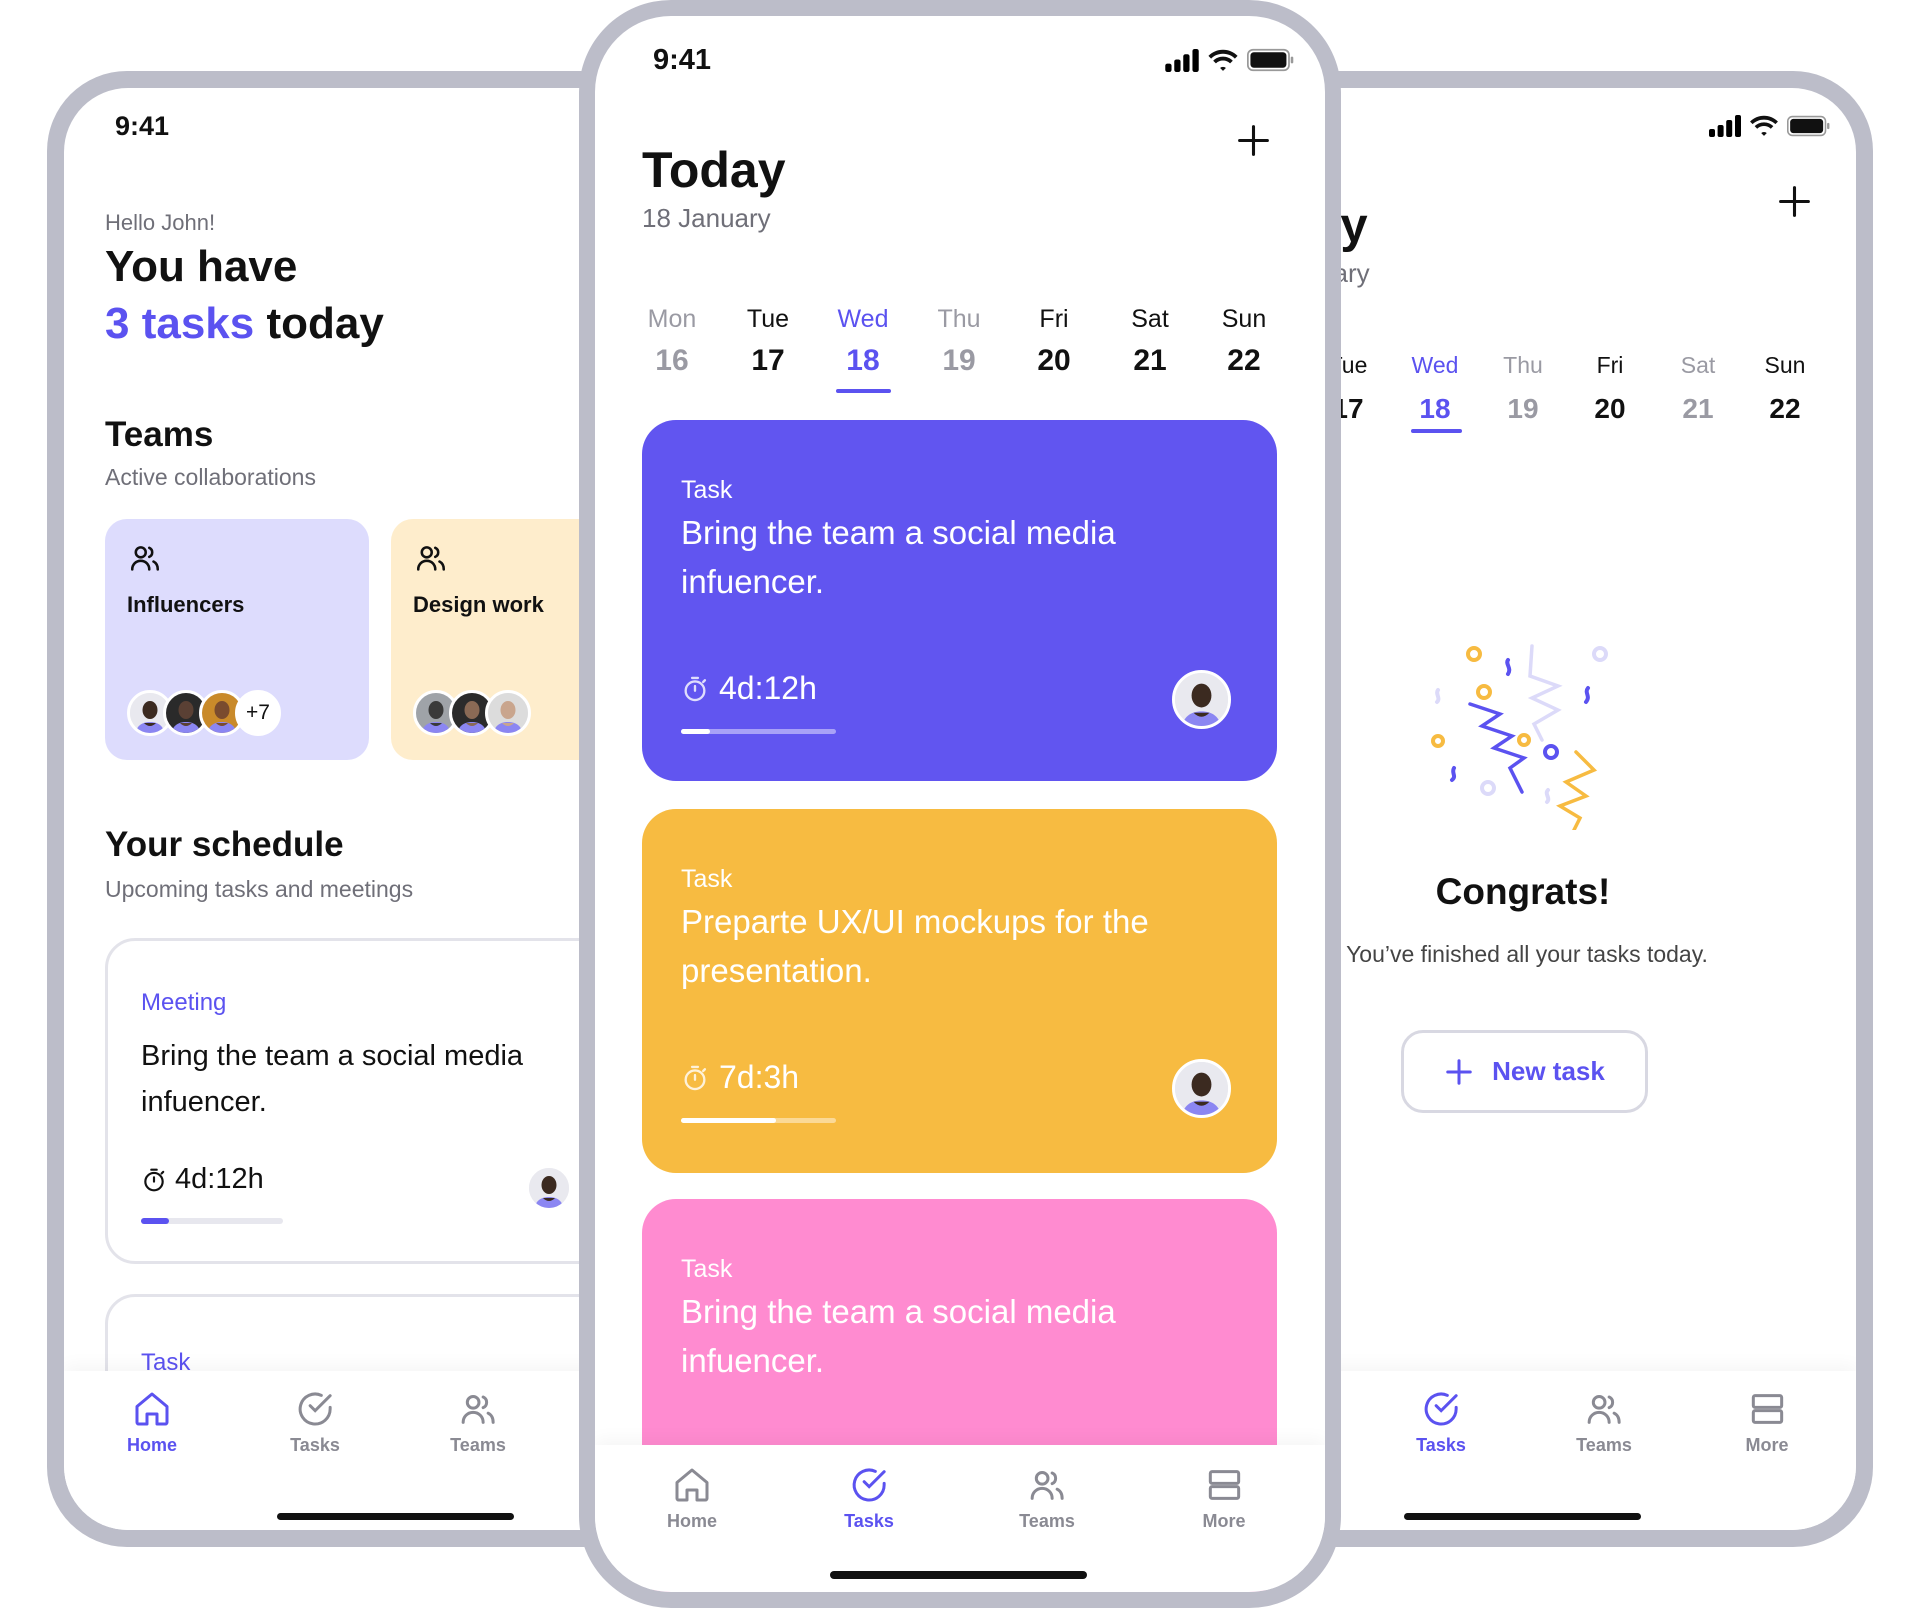 The image size is (1920, 1610). Describe the element at coordinates (478, 604) in the screenshot. I see `team-name: Design work` at that location.